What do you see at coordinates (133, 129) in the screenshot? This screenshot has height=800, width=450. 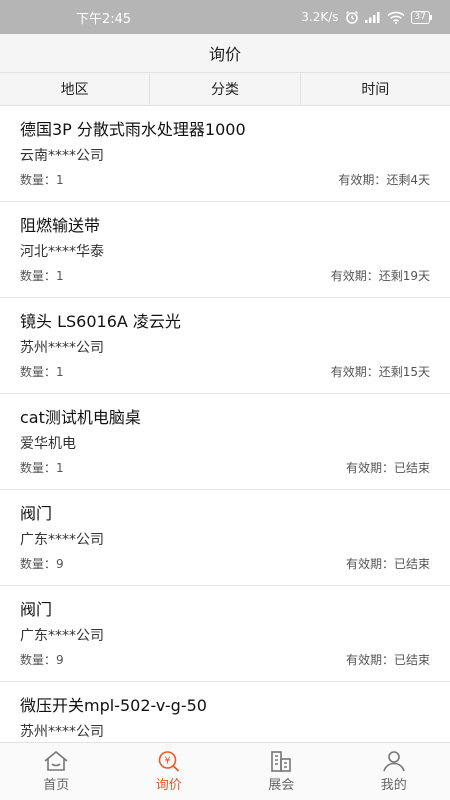 I see `item-title: 德国3P 分散式雨水处理器1000` at bounding box center [133, 129].